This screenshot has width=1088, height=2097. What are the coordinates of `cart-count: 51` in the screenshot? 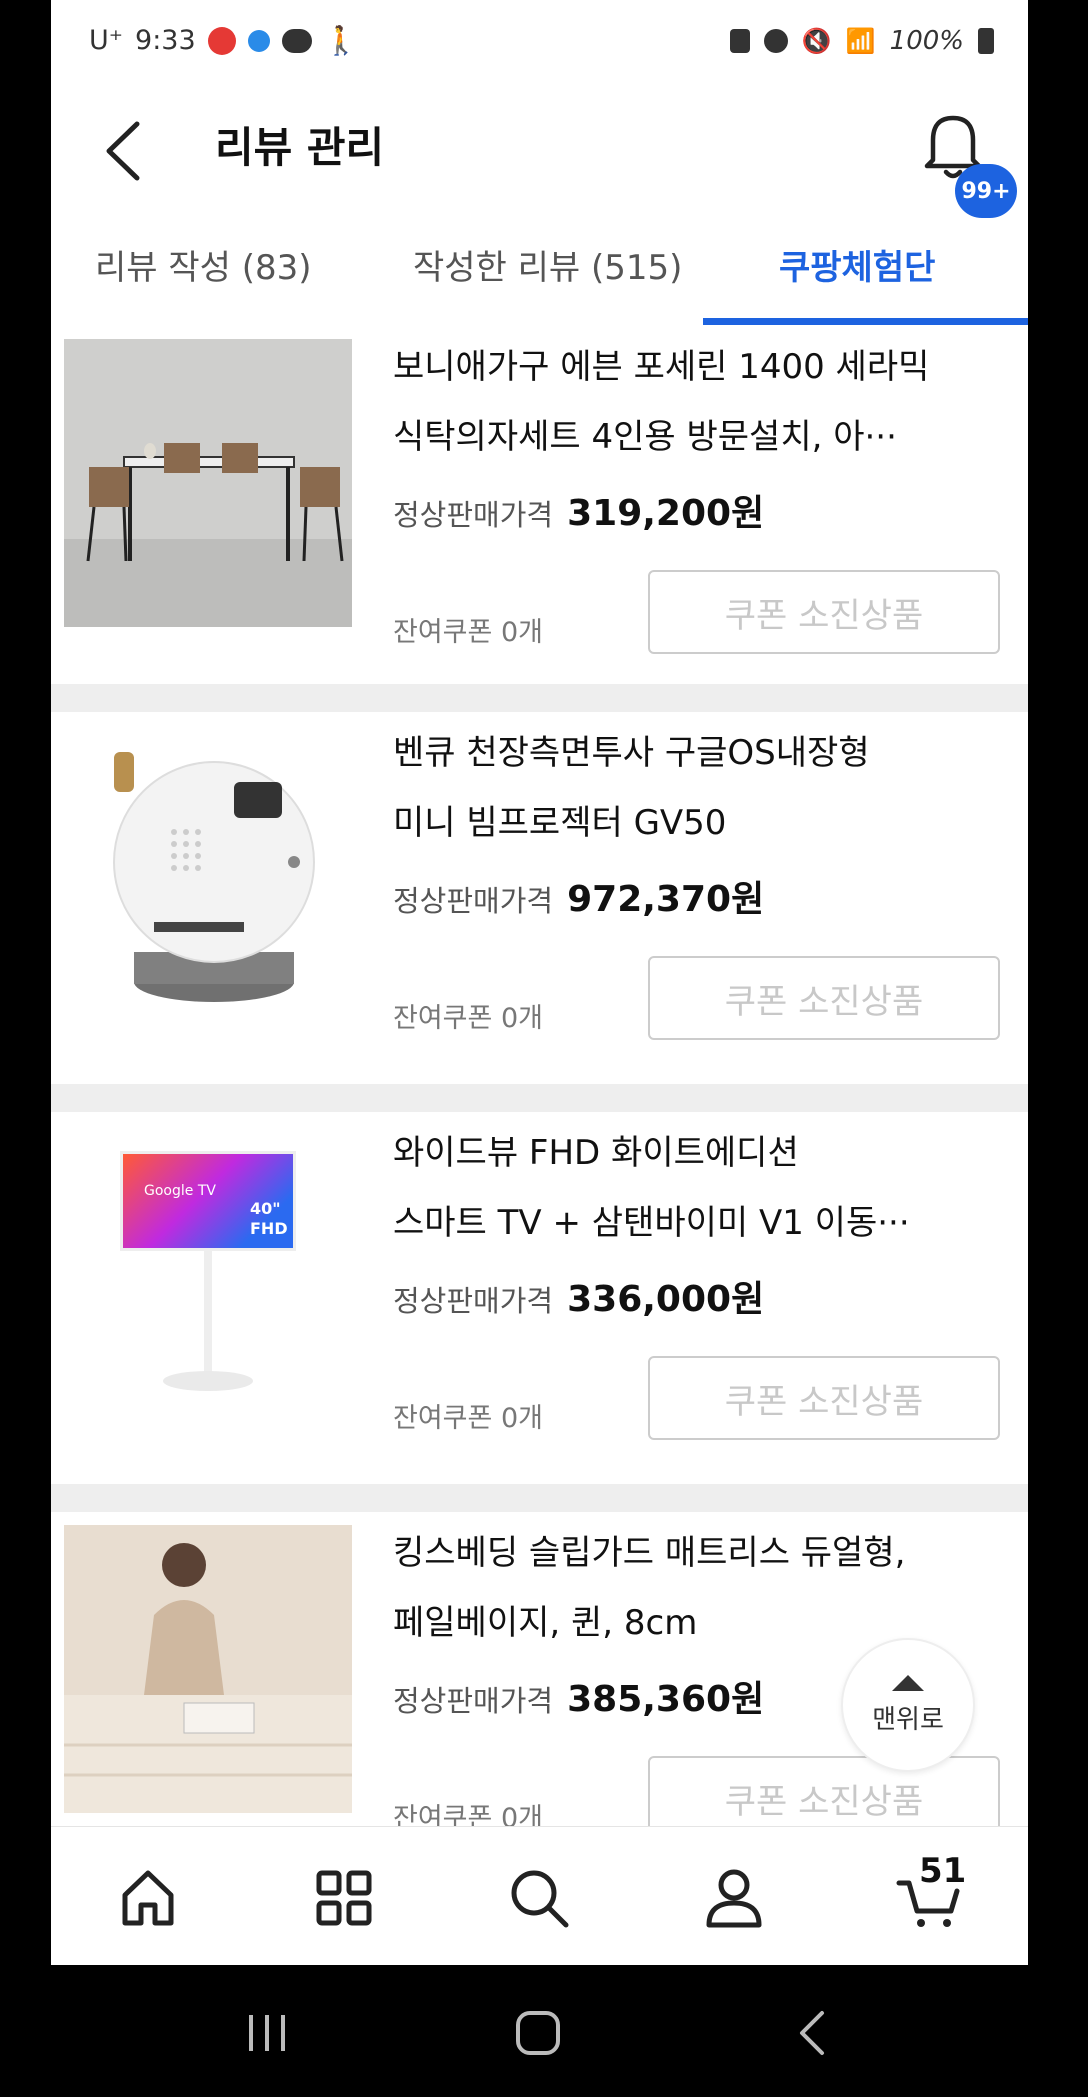 It's located at (943, 1871).